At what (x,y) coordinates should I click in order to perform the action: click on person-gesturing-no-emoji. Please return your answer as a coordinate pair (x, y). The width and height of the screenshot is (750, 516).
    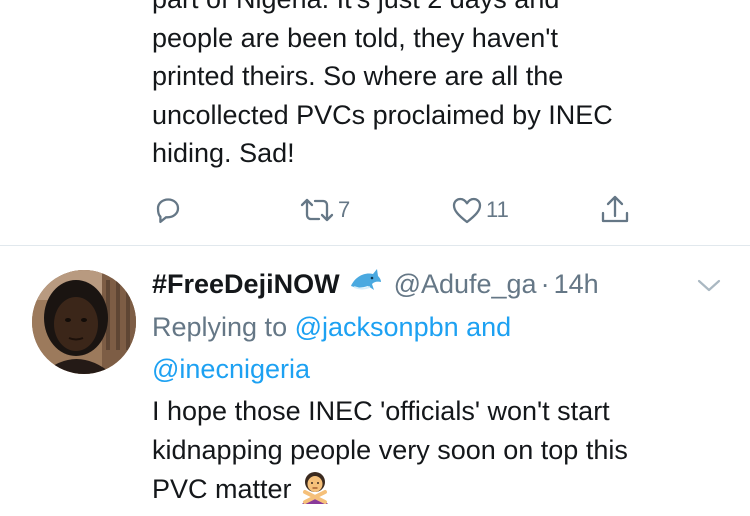
    Looking at the image, I should click on (315, 492).